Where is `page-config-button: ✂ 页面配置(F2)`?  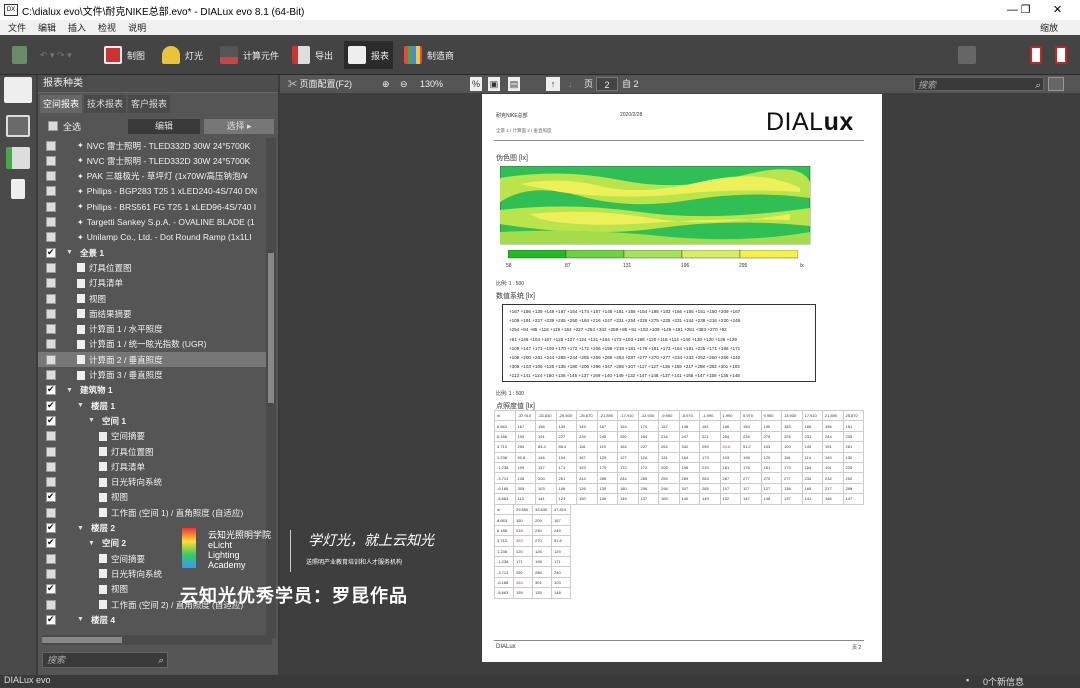
page-config-button: ✂ 页面配置(F2) is located at coordinates (320, 84).